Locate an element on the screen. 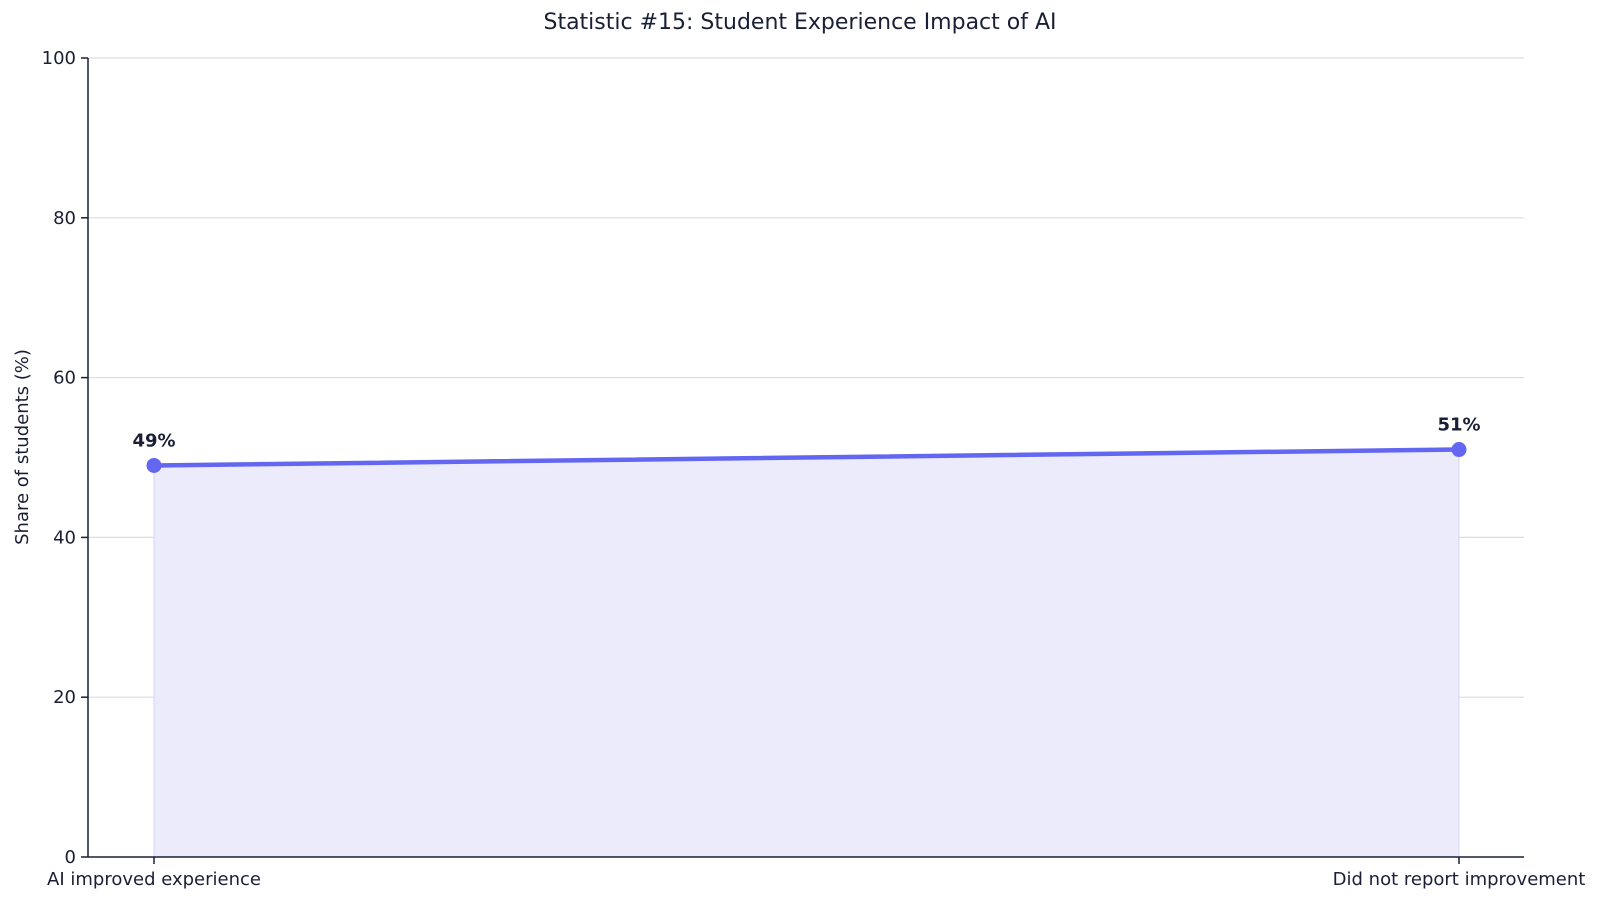  y-tick-label-0: 0 is located at coordinates (70, 857).